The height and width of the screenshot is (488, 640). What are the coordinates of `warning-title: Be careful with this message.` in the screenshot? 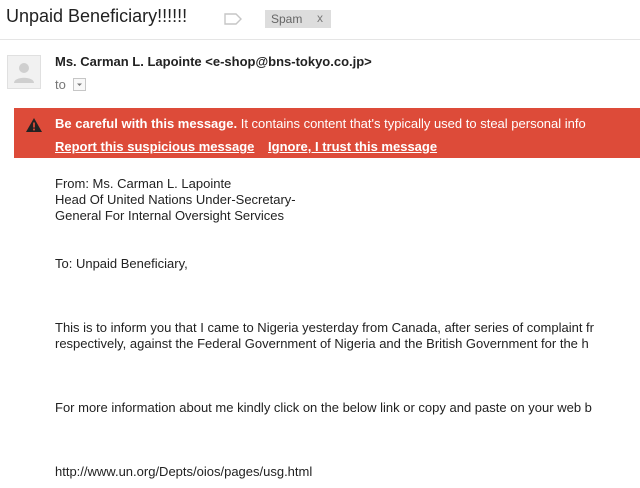 It's located at (146, 123).